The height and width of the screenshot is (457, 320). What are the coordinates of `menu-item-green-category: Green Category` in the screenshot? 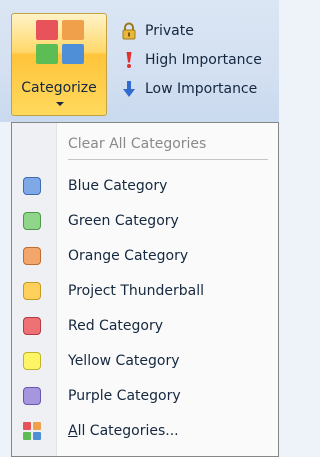 It's located at (145, 221).